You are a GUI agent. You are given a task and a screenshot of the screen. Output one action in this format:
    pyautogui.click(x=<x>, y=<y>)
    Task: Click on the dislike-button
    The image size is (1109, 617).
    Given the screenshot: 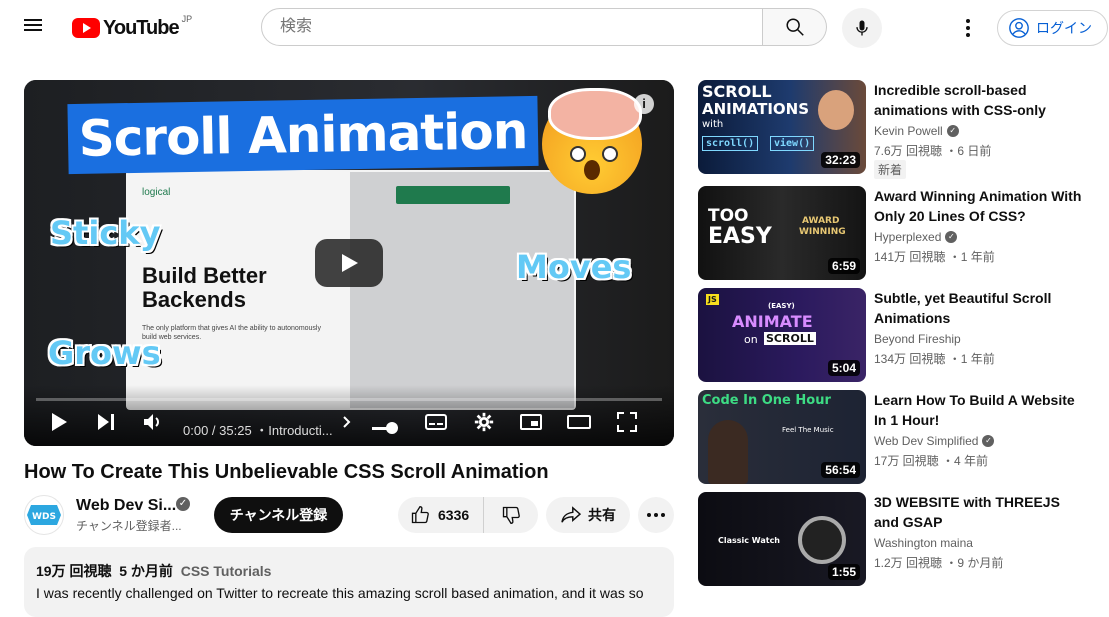 What is the action you would take?
    pyautogui.click(x=511, y=515)
    